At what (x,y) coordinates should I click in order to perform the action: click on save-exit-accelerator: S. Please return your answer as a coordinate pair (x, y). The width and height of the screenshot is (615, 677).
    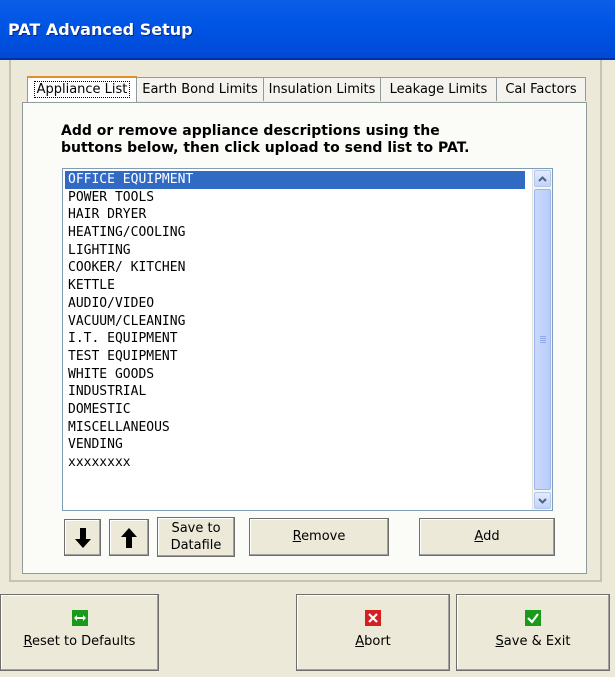
    Looking at the image, I should click on (499, 641).